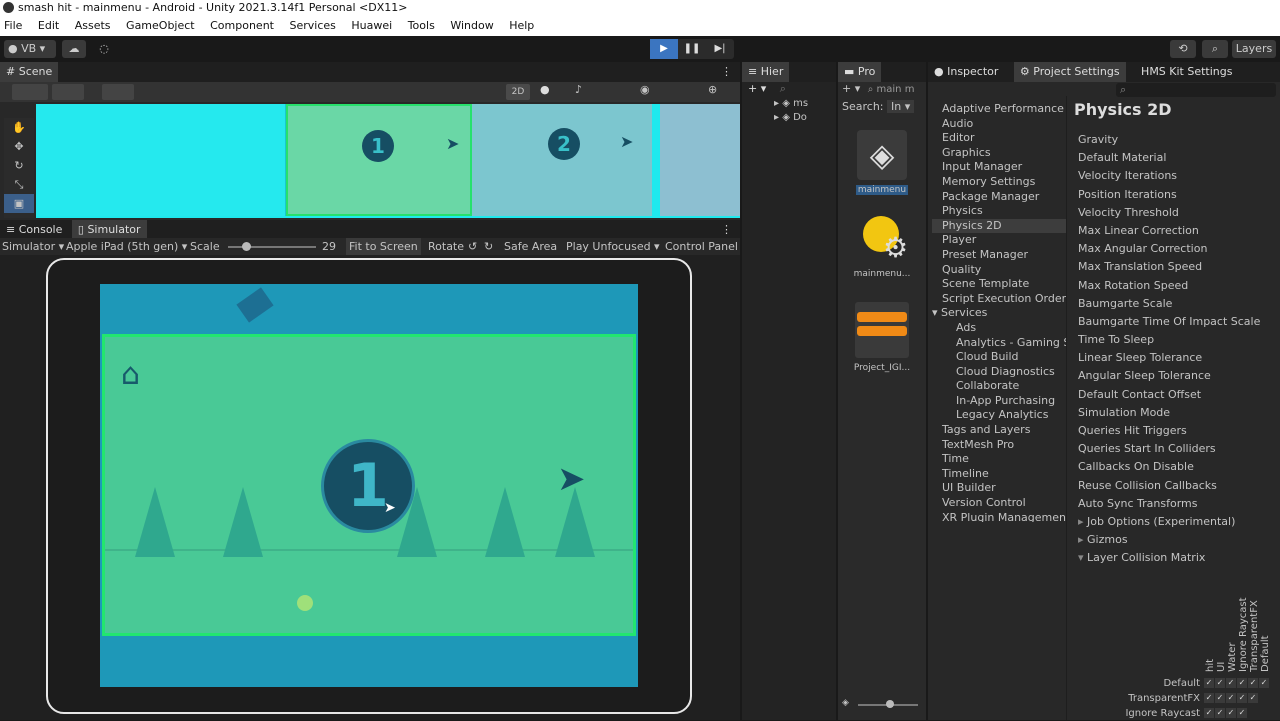  Describe the element at coordinates (999, 313) in the screenshot. I see `settings-category-item: ▾ Services` at that location.